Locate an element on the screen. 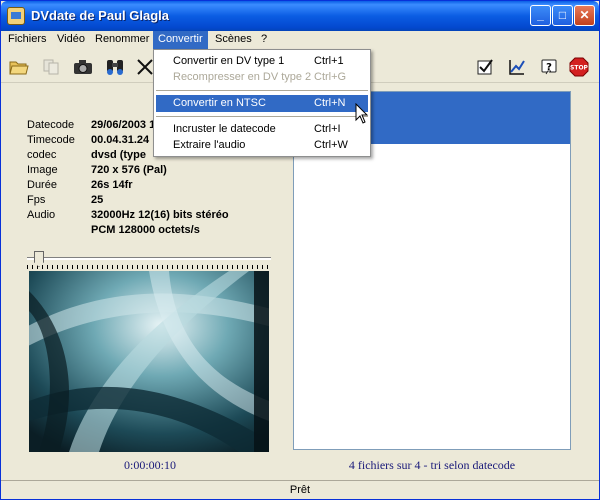  audio-value: 32000Hz 12(16) bits stéréo is located at coordinates (160, 215).